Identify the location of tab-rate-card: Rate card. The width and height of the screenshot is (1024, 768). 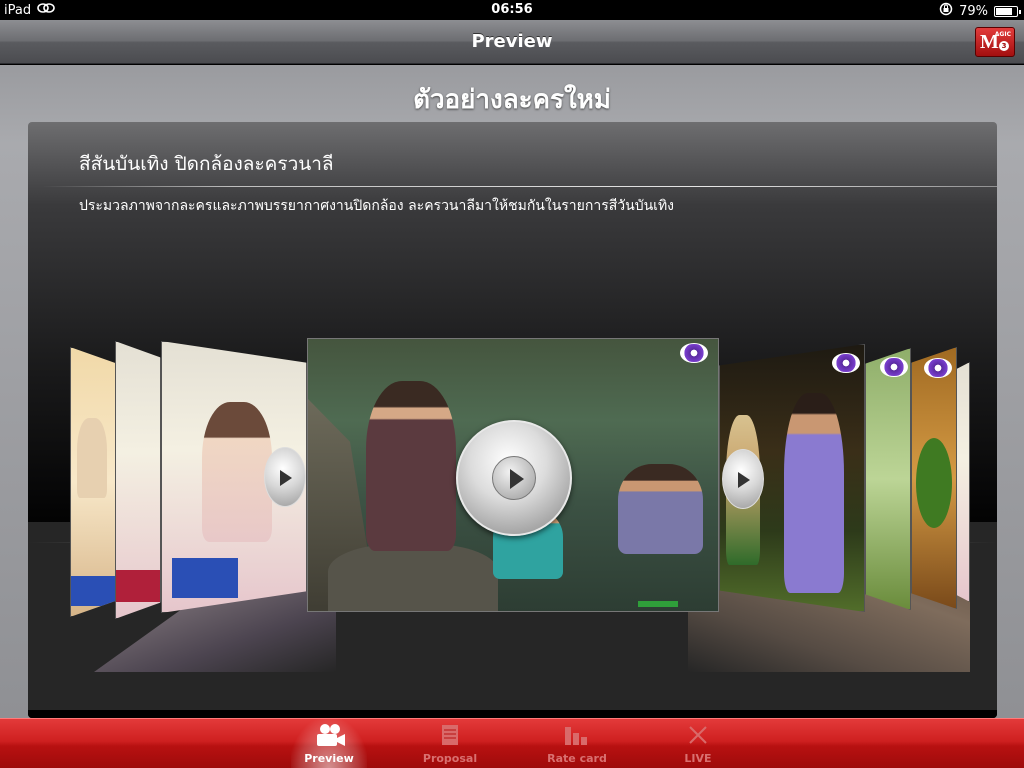
(577, 743).